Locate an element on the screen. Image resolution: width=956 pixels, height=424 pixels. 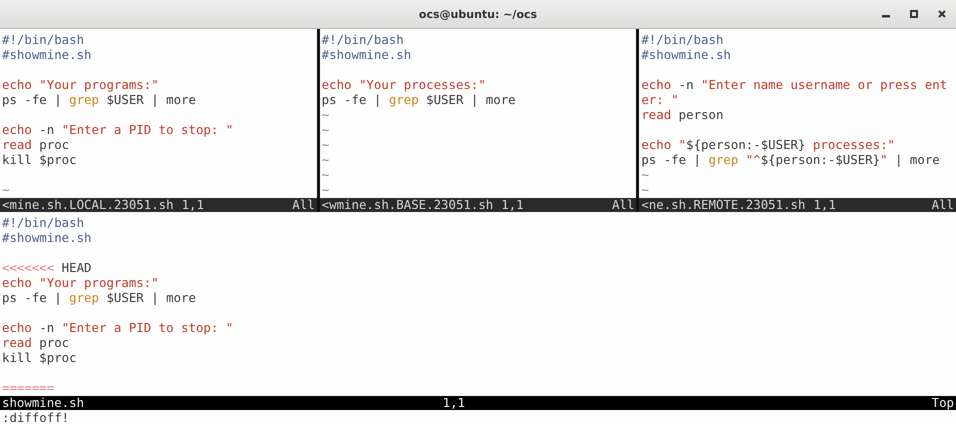
code-line: read person is located at coordinates (682, 114).